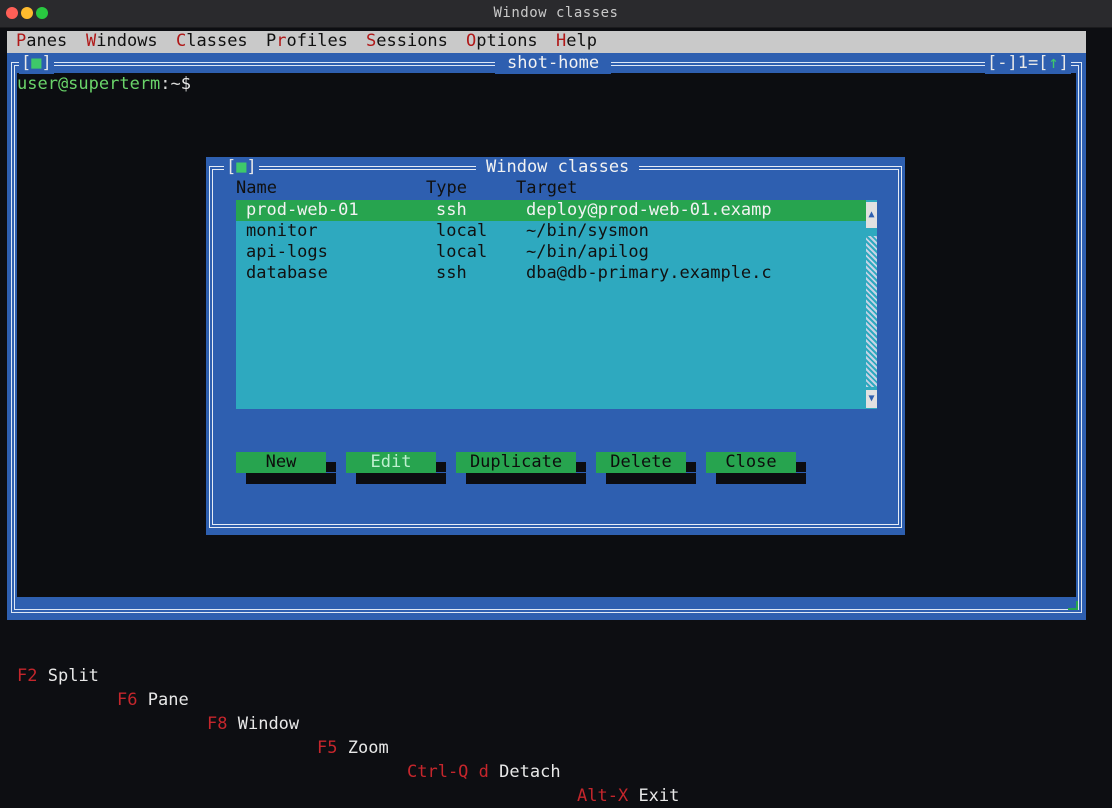 The width and height of the screenshot is (1112, 808). What do you see at coordinates (1073, 605) in the screenshot?
I see `resize-handle-icon` at bounding box center [1073, 605].